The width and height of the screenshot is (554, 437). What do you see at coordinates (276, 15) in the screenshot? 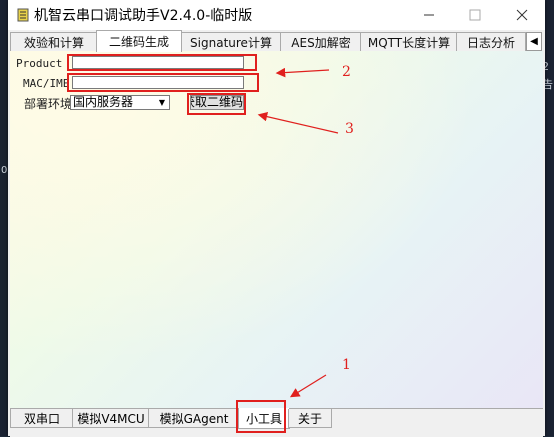
I see `title-bar: 机智云串口调试助手V2.4.0-临时版` at bounding box center [276, 15].